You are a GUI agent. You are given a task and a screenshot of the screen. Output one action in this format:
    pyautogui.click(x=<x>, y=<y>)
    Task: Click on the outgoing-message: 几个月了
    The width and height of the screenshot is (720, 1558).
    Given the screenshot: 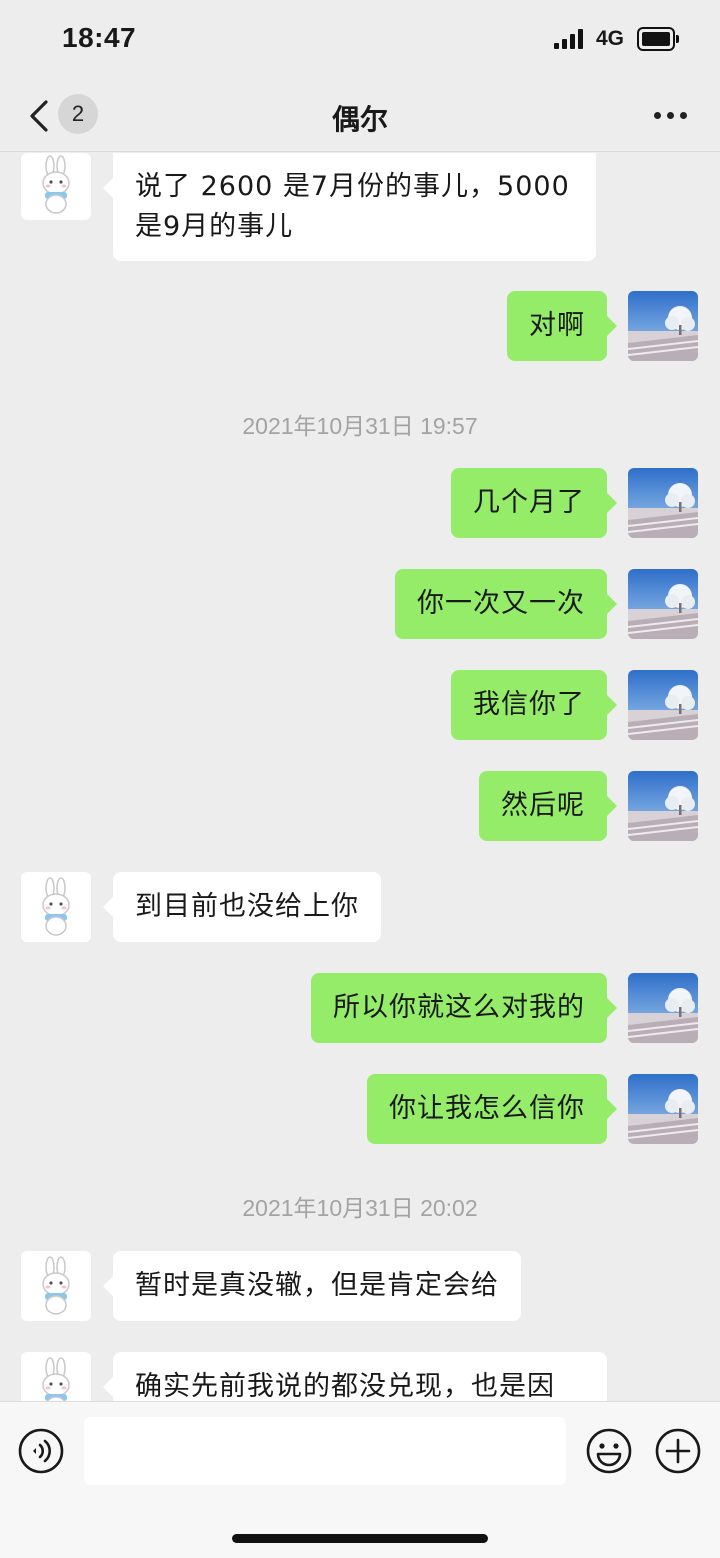 What is the action you would take?
    pyautogui.click(x=534, y=503)
    